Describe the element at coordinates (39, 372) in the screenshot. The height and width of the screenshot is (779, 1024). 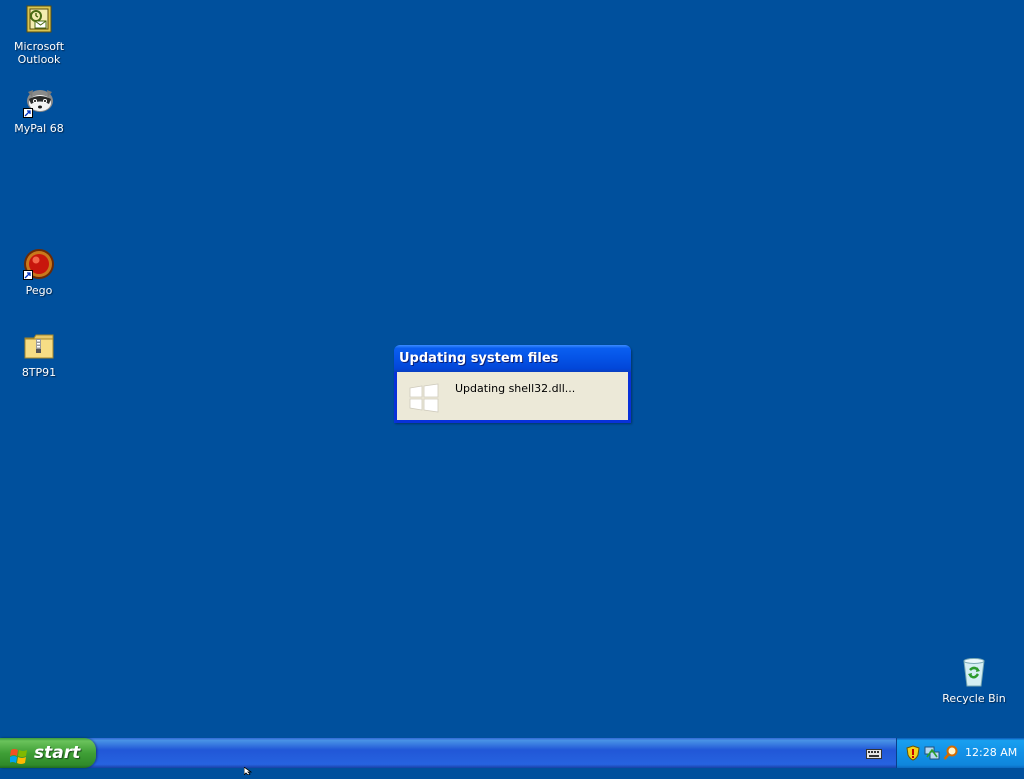
I see `desktop-icon-label: 8TP91` at that location.